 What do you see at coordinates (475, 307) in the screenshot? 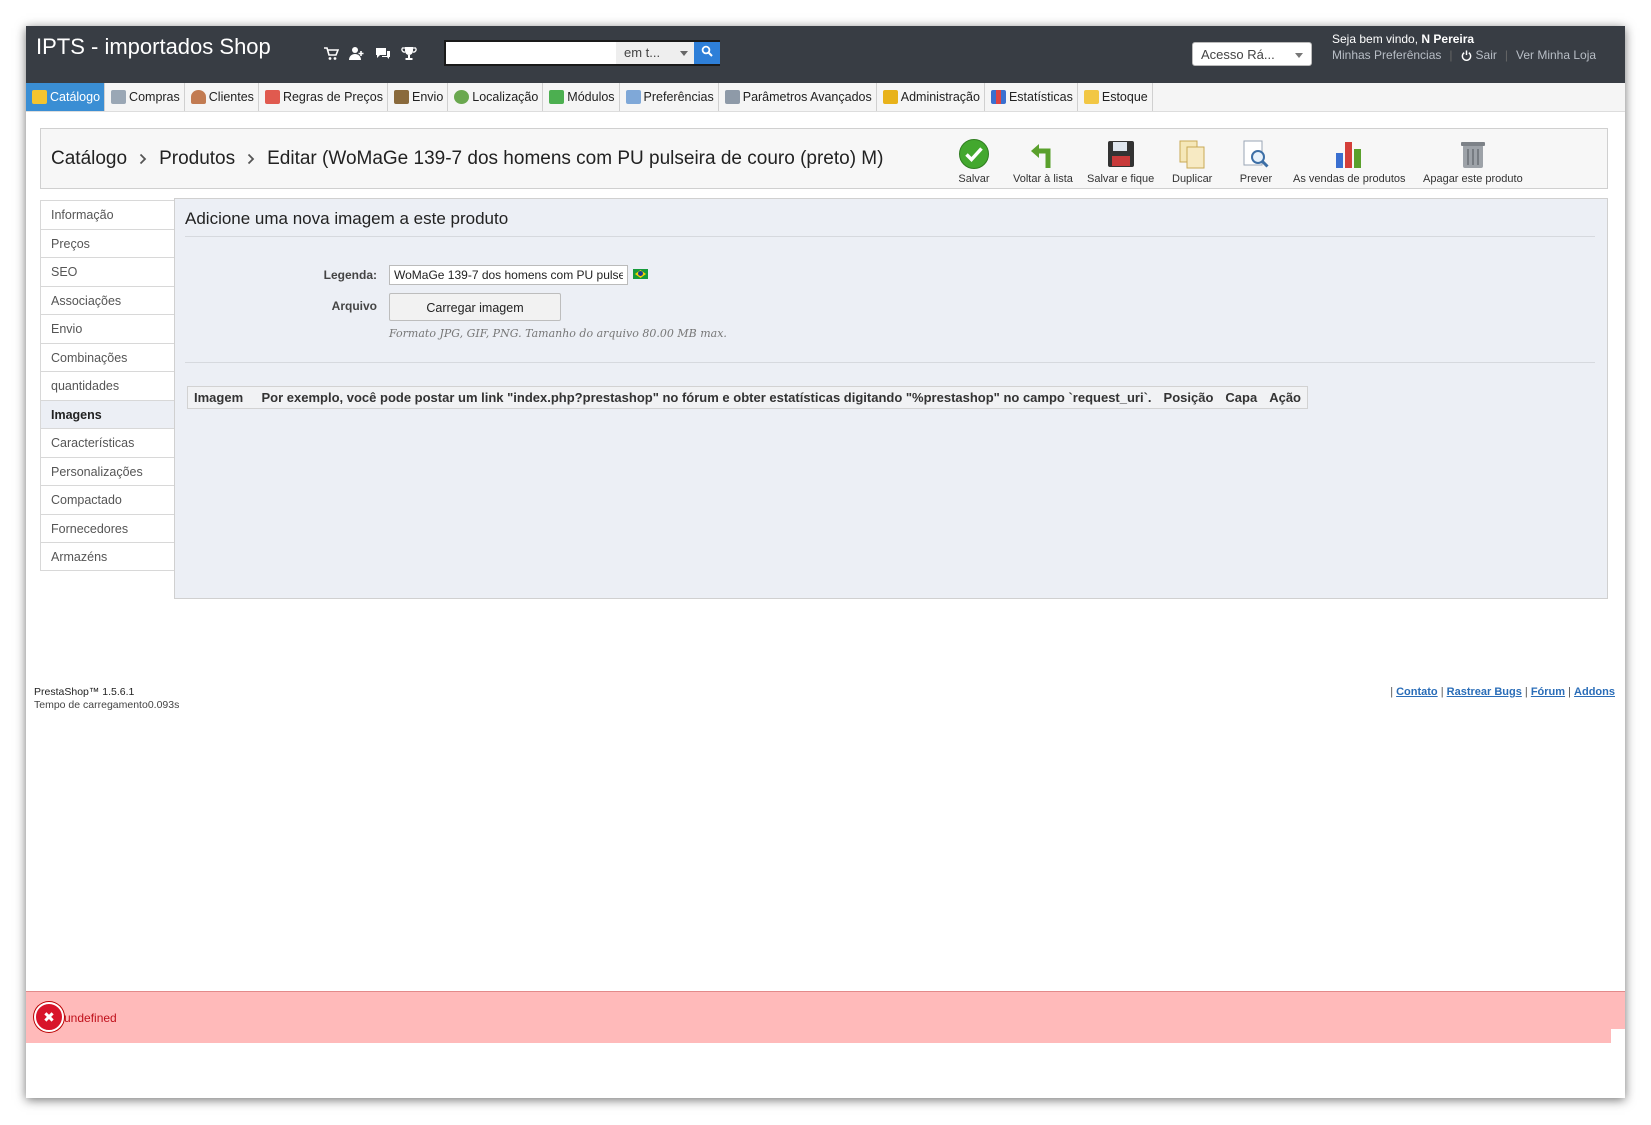
I see `upload-image-button: Carregar imagem` at bounding box center [475, 307].